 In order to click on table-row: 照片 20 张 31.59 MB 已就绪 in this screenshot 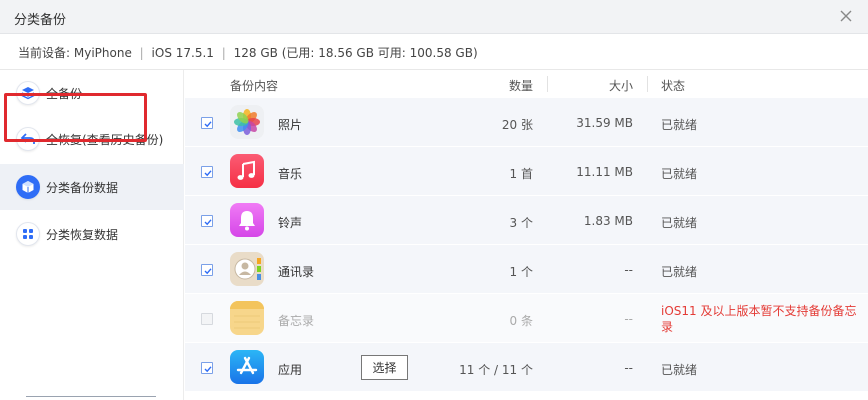, I will do `click(526, 122)`.